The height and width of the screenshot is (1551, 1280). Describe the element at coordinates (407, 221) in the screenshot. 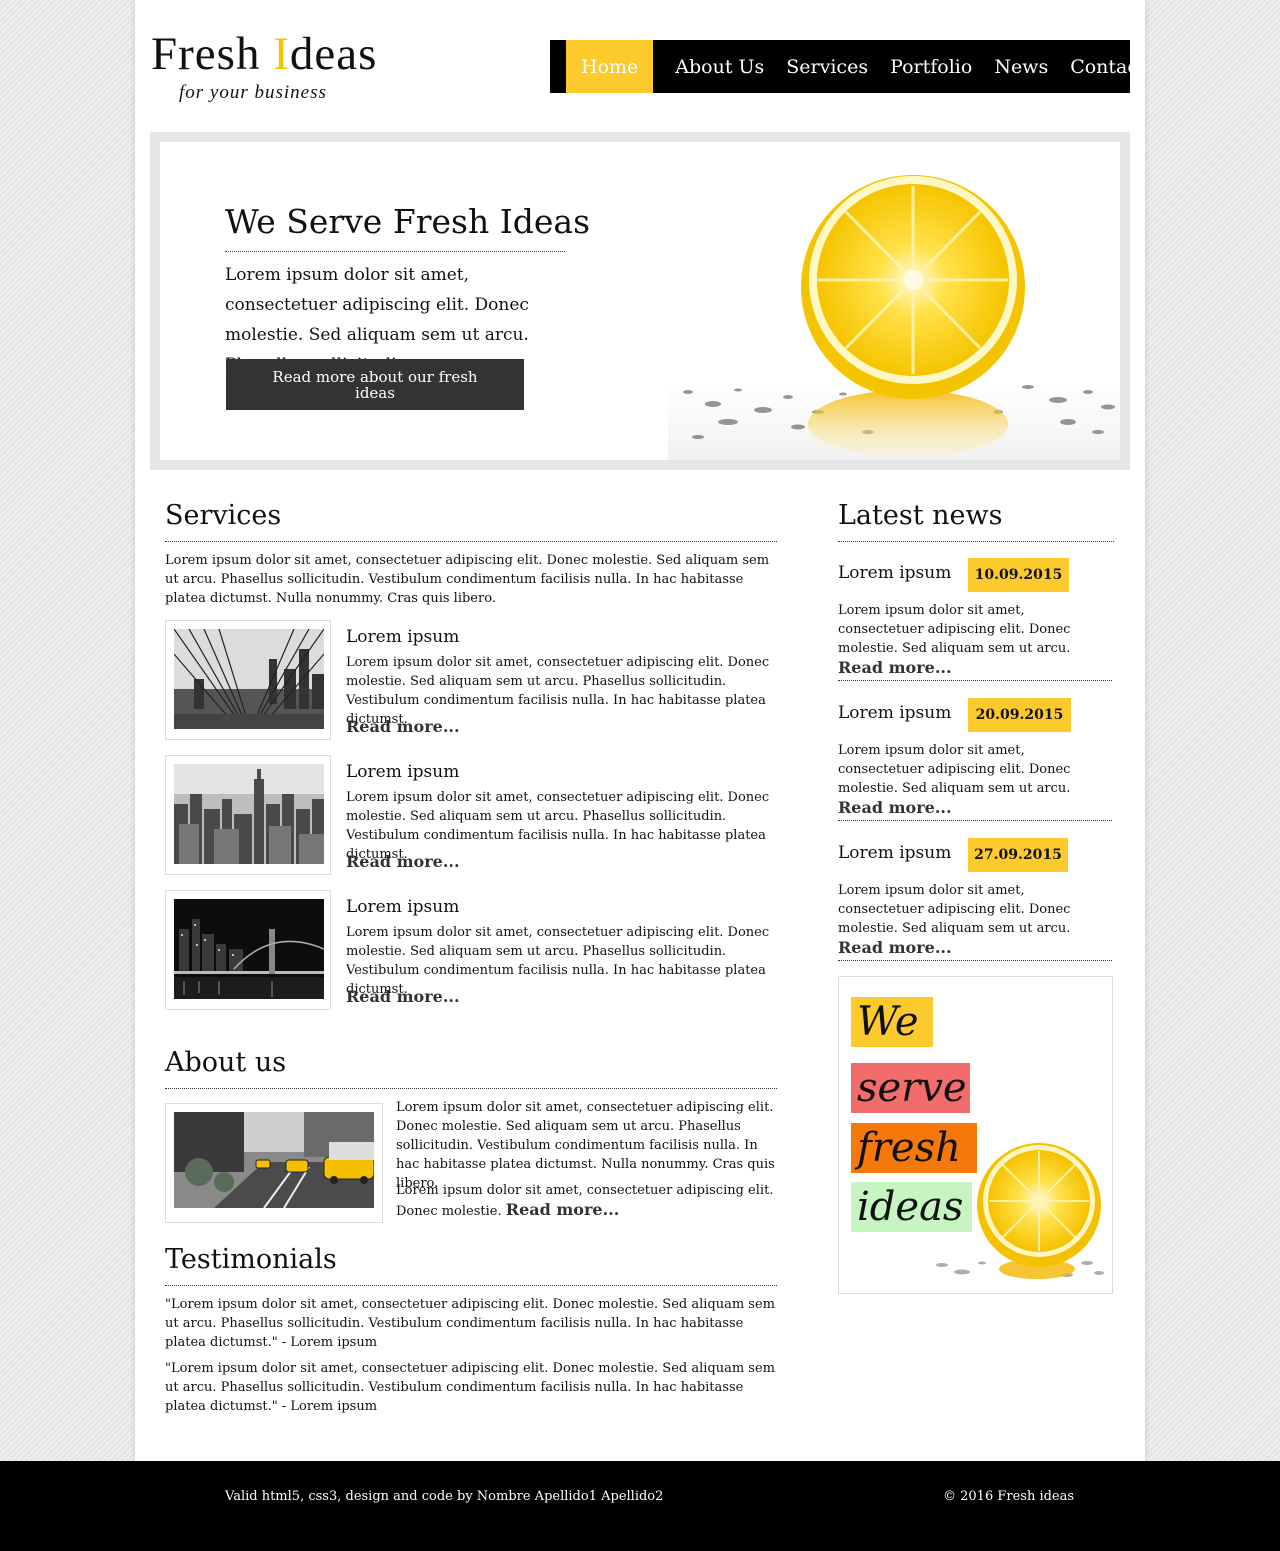

I see `hero-title: We Serve Fresh Ideas` at that location.